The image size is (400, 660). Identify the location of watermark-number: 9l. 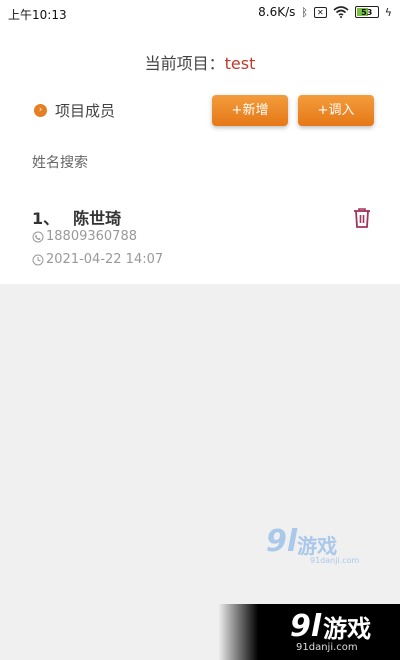
(282, 541).